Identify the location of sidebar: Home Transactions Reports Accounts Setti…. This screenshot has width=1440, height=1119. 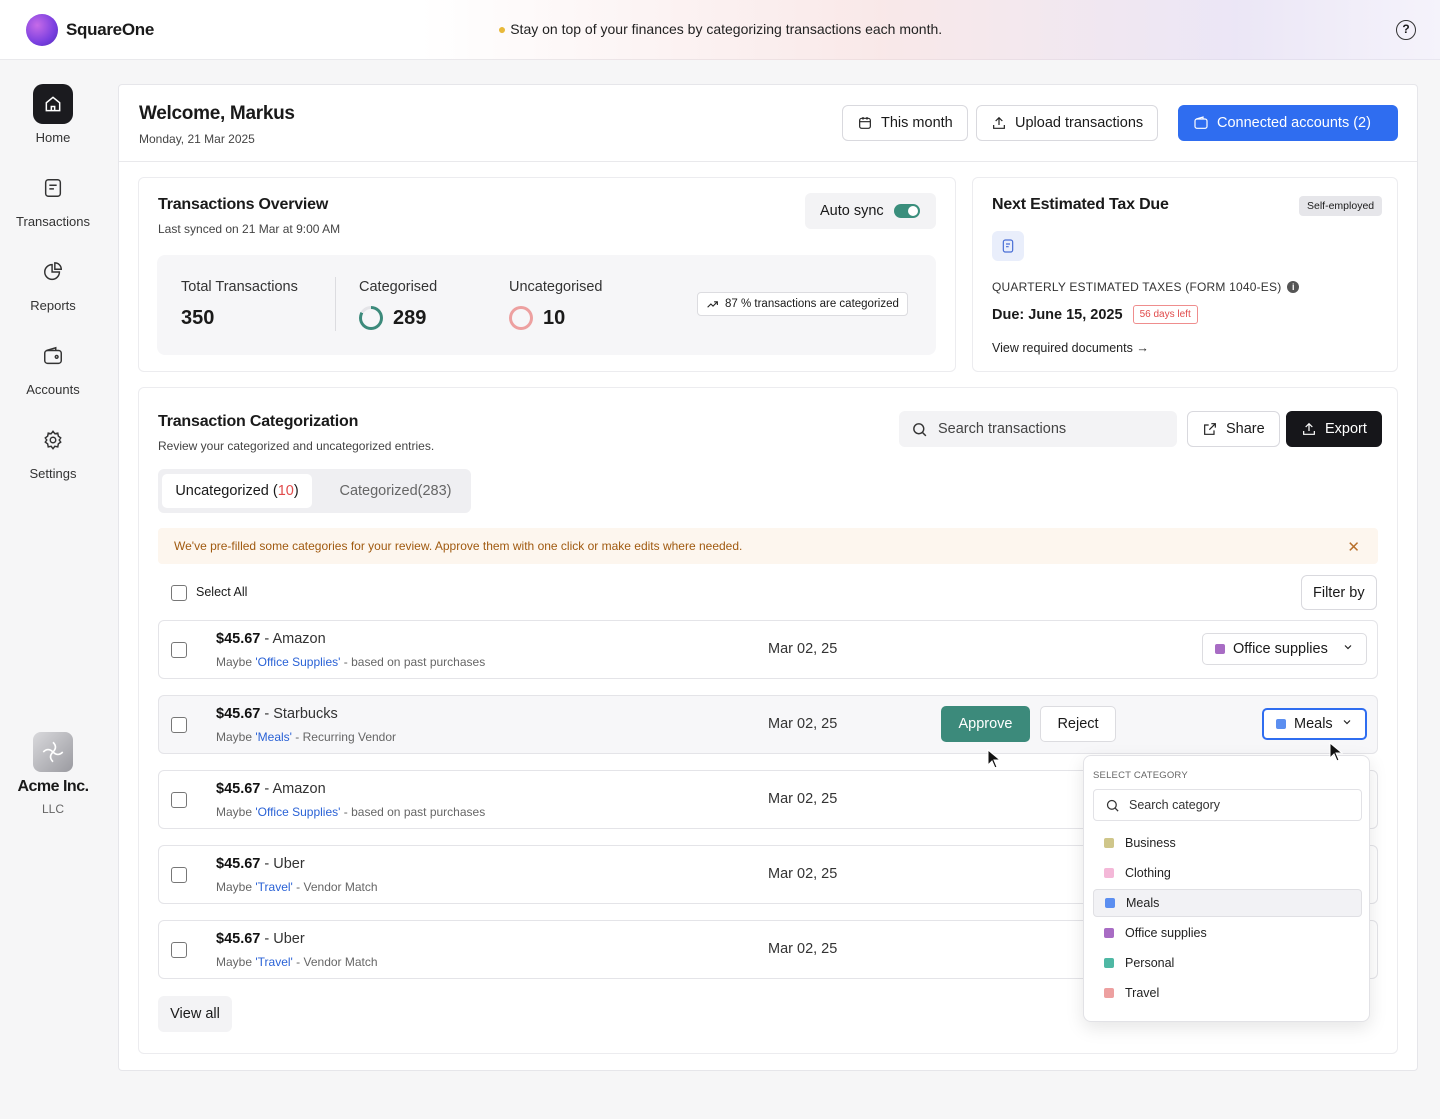
(53, 589).